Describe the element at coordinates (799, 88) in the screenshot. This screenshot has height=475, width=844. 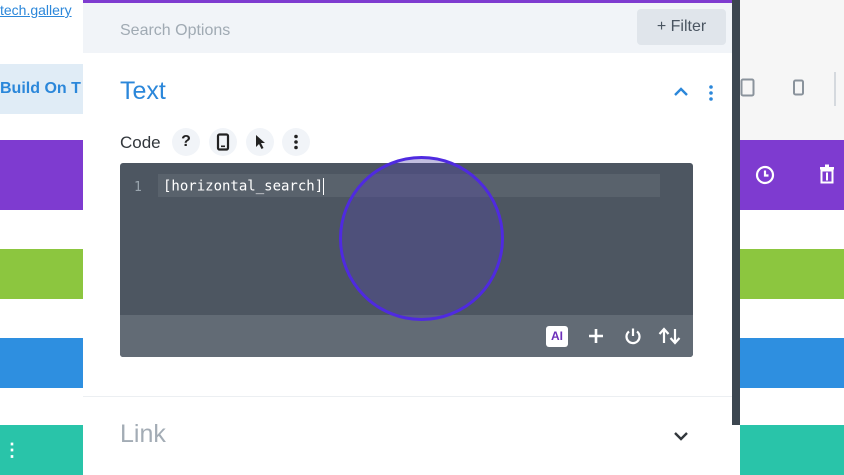
I see `phone-icon` at that location.